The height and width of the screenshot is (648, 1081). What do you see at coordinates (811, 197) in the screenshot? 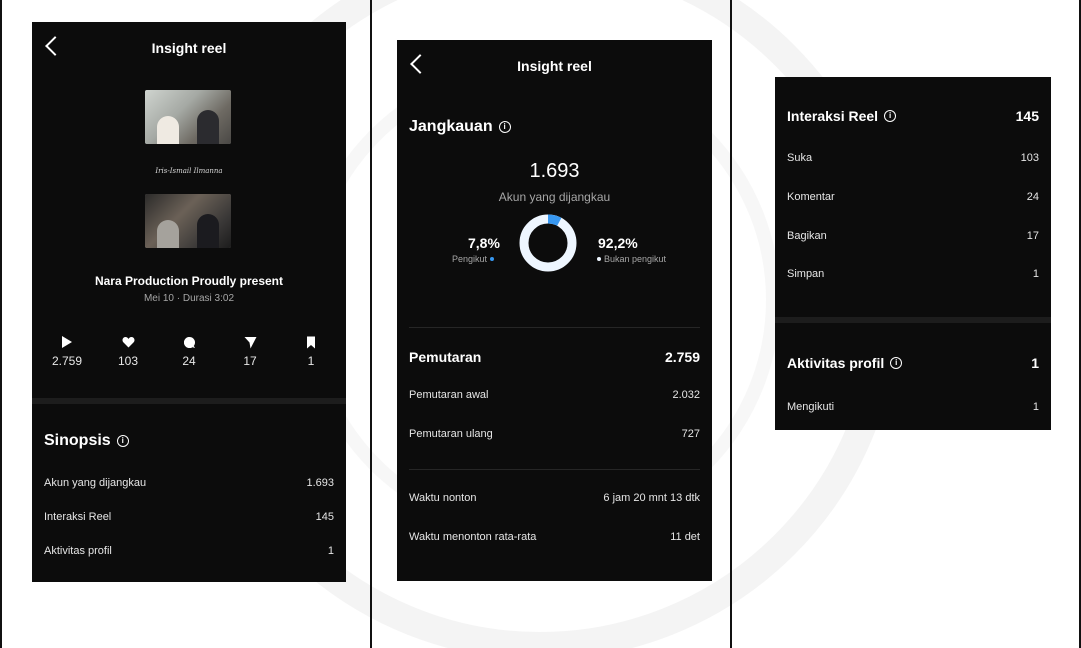
I see `row-label: Komentar` at bounding box center [811, 197].